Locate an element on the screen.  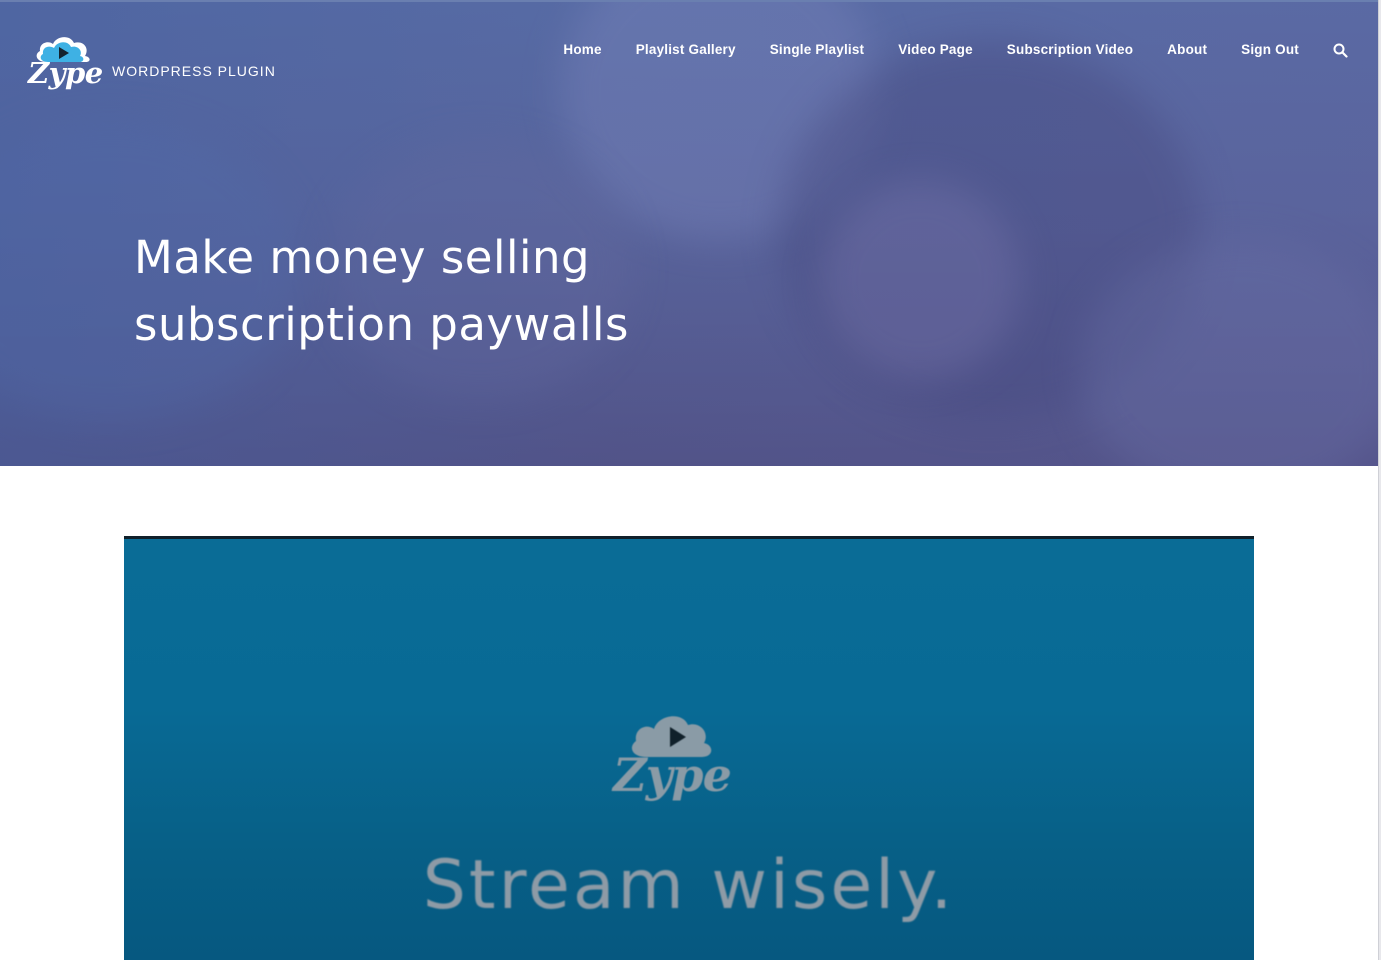
nav-item-subscription-video: Subscription Video is located at coordinates (1070, 50).